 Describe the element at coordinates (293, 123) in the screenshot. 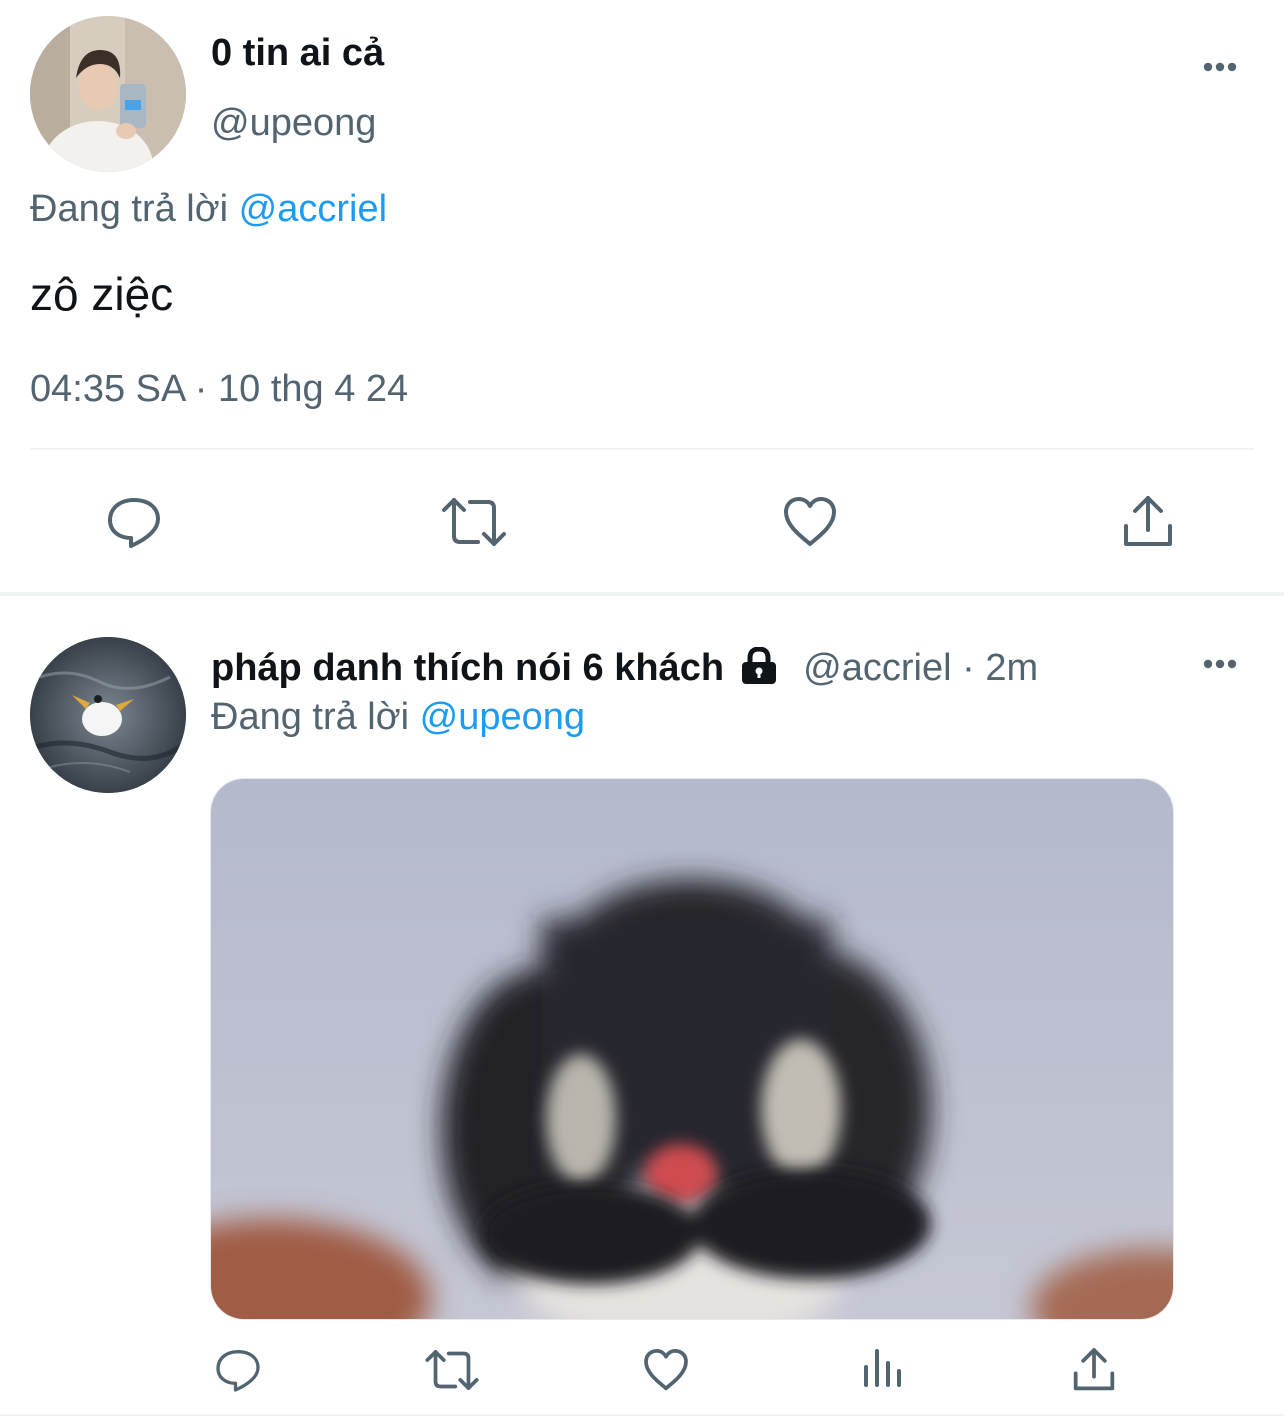

I see `handle: @upeong` at that location.